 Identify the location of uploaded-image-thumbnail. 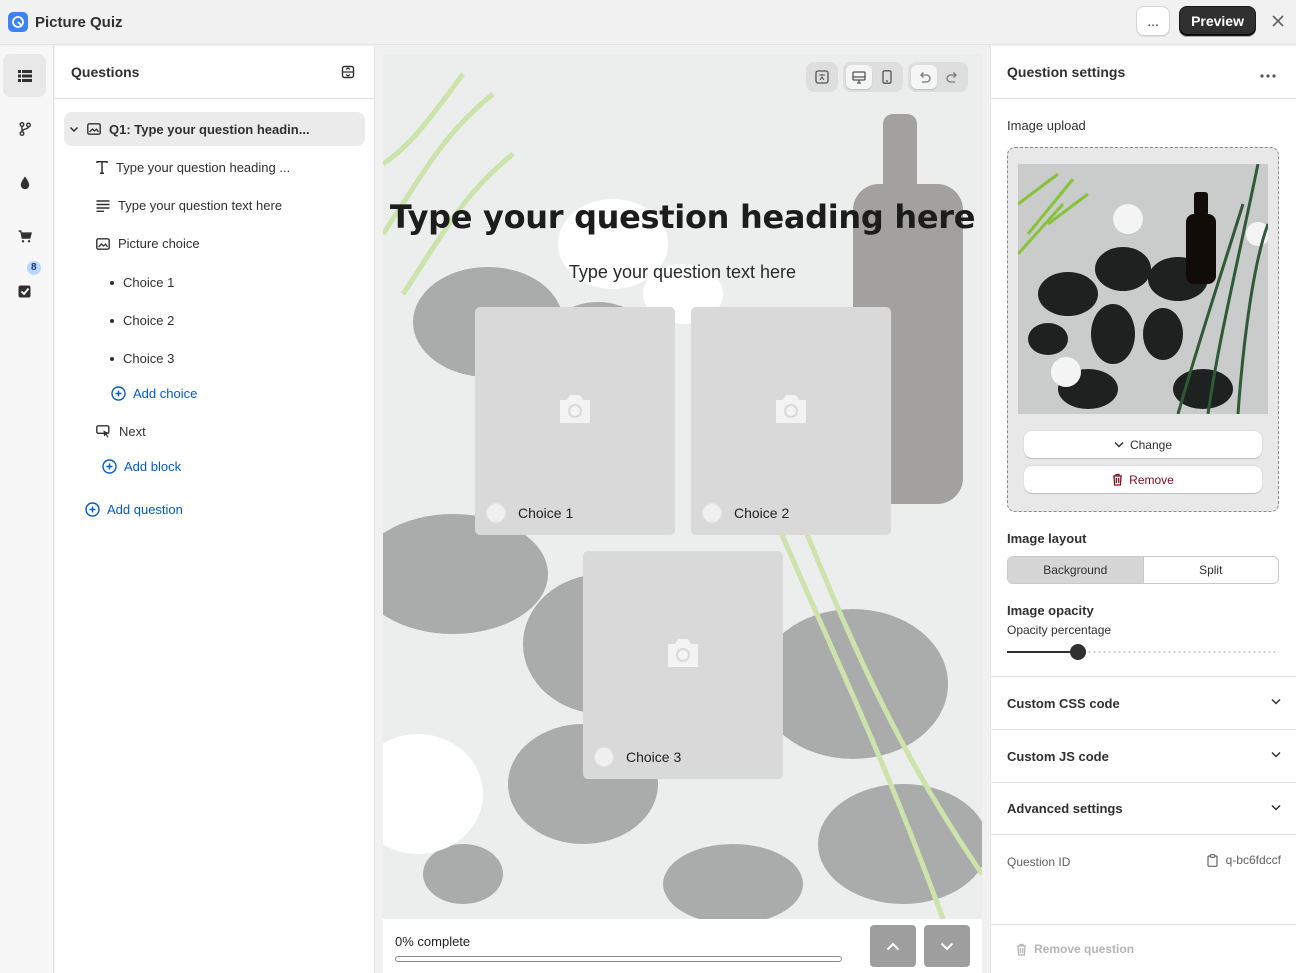
(1143, 289).